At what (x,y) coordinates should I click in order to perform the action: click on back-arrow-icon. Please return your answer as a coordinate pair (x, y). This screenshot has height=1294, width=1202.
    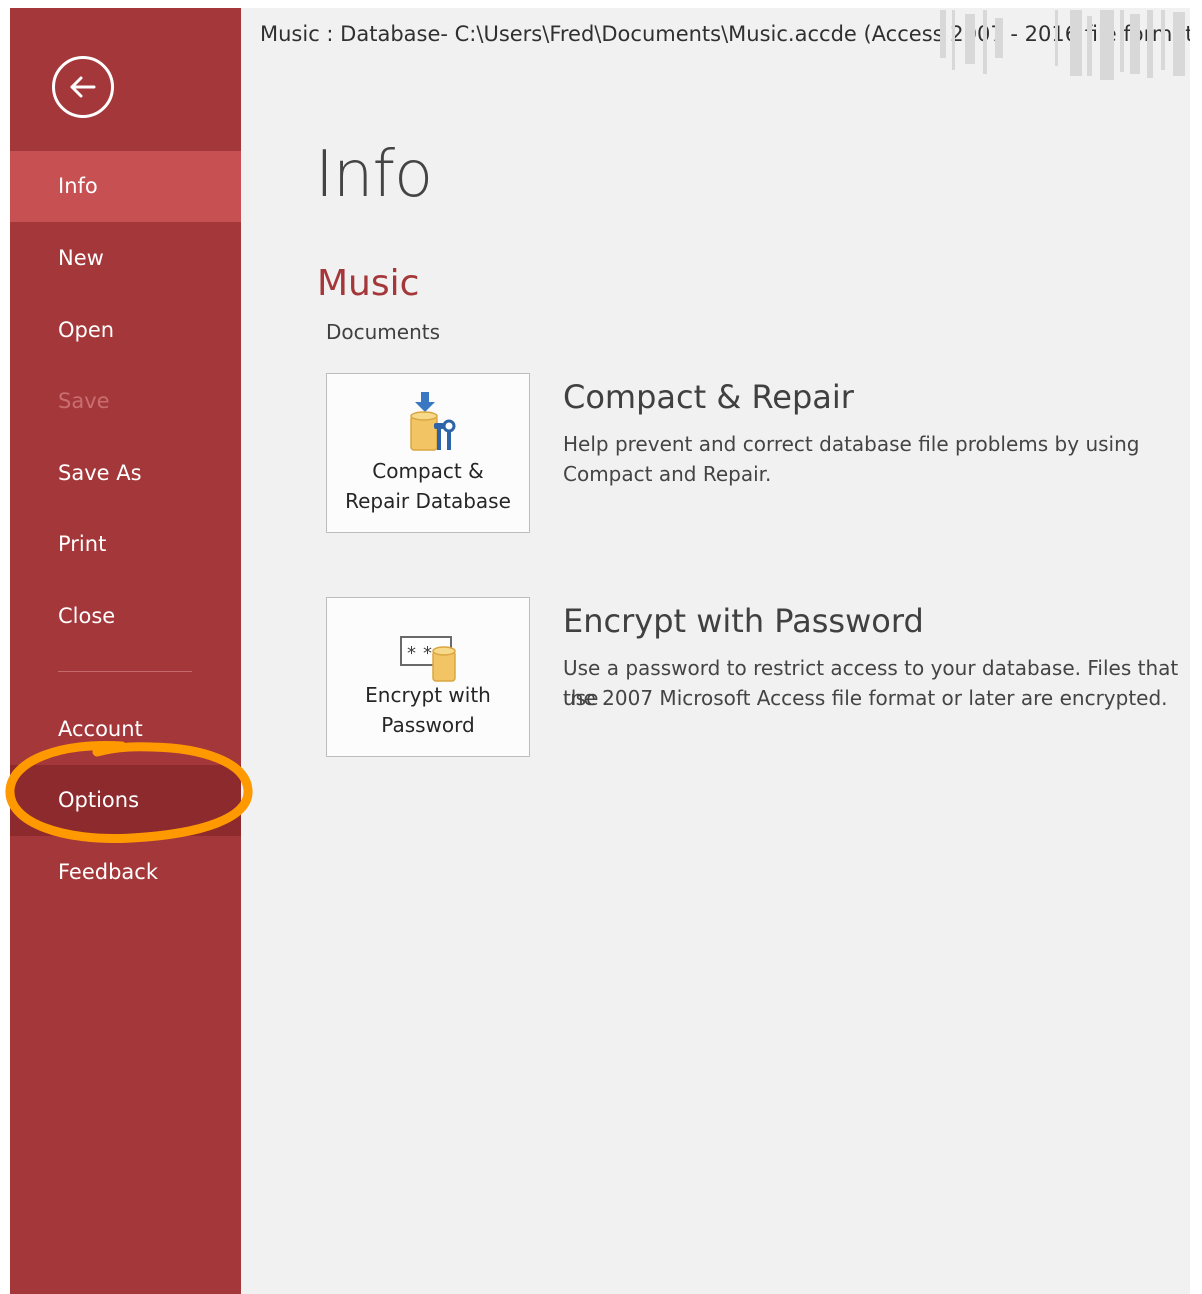
    Looking at the image, I should click on (83, 87).